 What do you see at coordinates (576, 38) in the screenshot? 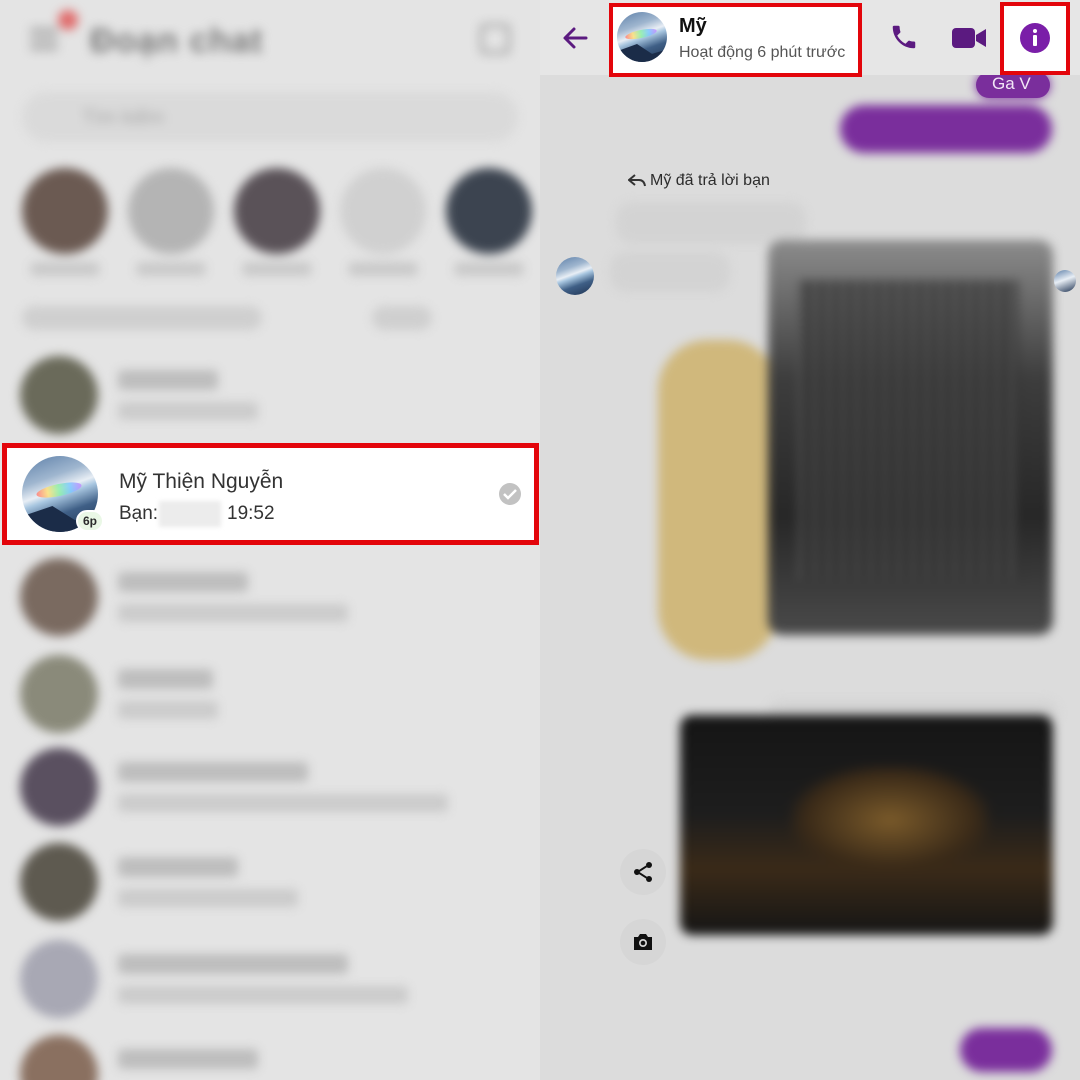
I see `back-arrow-icon` at bounding box center [576, 38].